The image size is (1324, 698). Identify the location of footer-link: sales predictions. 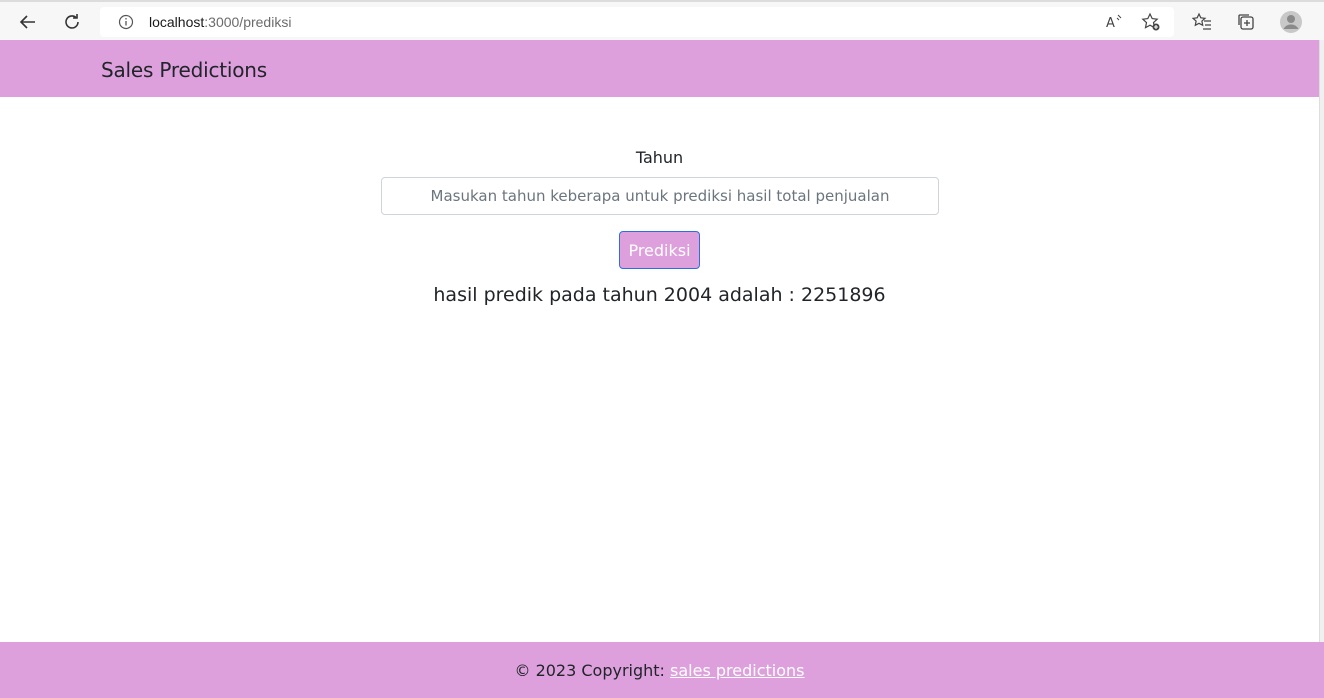
(737, 670).